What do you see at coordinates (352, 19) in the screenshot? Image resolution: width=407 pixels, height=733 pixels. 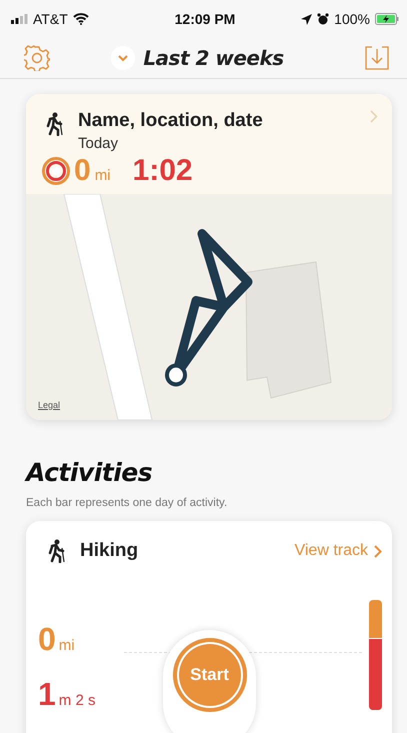 I see `battery-percentage: 100%` at bounding box center [352, 19].